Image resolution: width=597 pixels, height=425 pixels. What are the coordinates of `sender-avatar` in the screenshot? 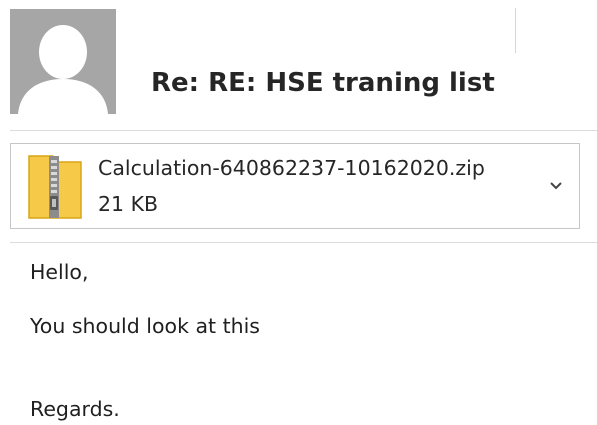 It's located at (63, 61).